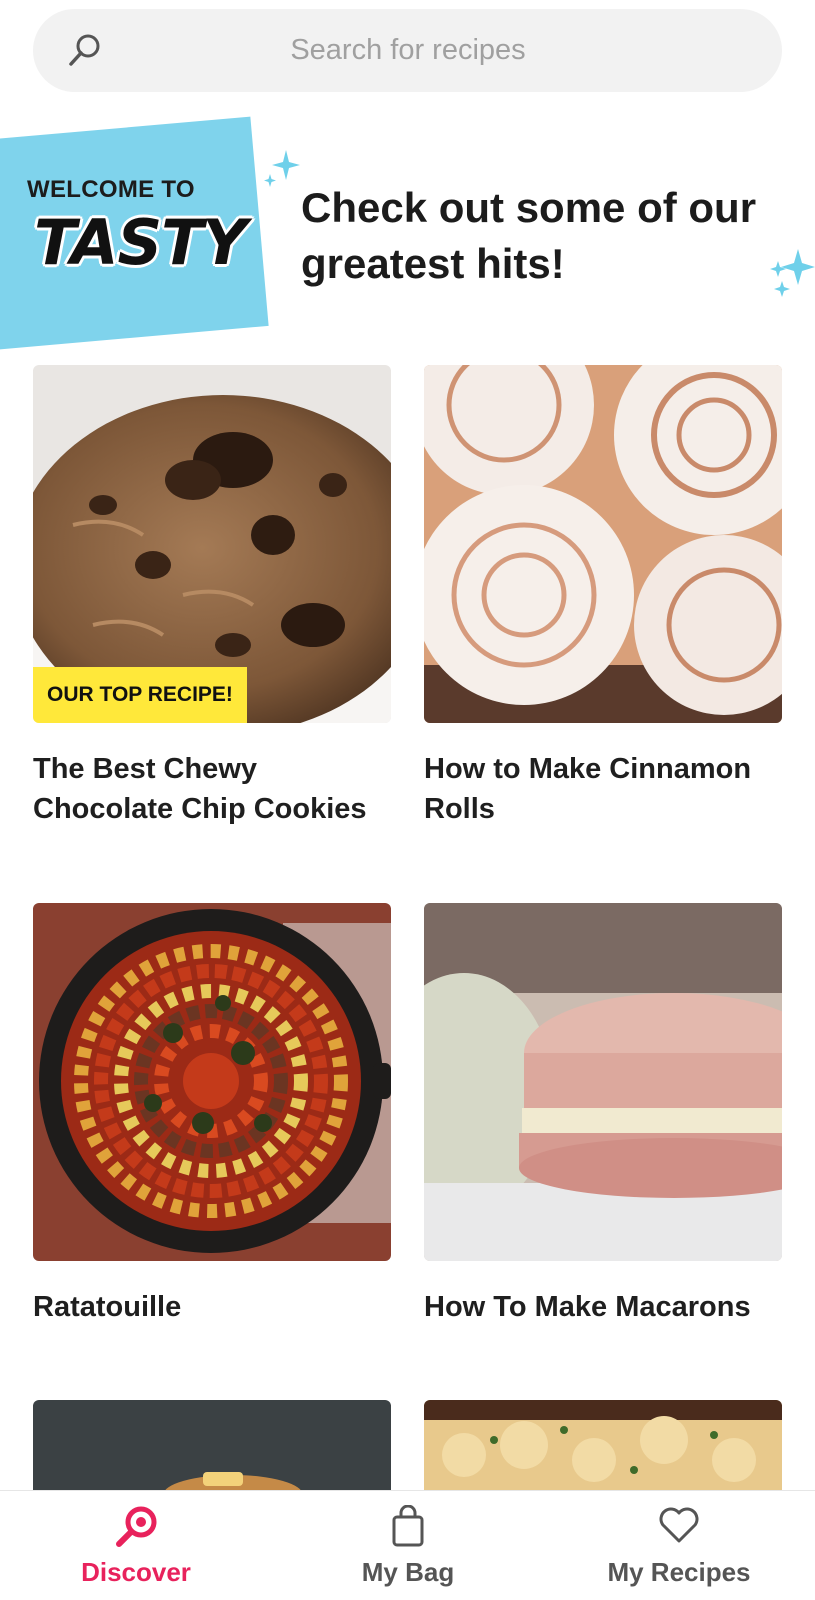  I want to click on nav-my-recipes: My Recipes, so click(679, 1545).